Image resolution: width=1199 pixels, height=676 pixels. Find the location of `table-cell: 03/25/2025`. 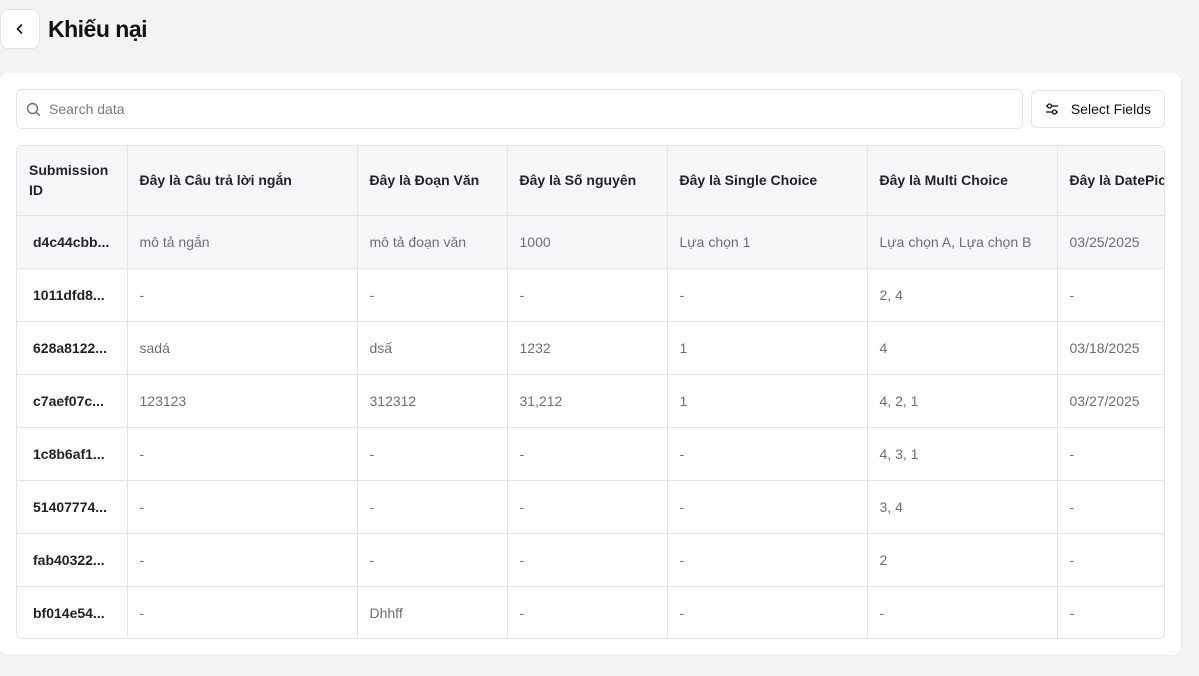

table-cell: 03/25/2025 is located at coordinates (1110, 242).